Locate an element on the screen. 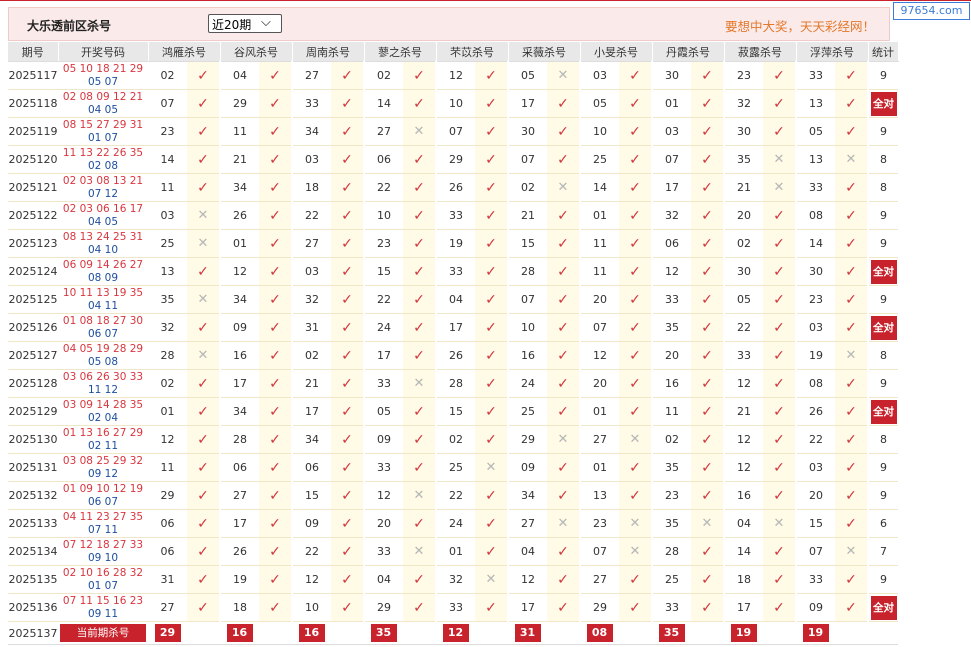 Image resolution: width=971 pixels, height=647 pixels. period-cell: 2025134 is located at coordinates (33, 551).